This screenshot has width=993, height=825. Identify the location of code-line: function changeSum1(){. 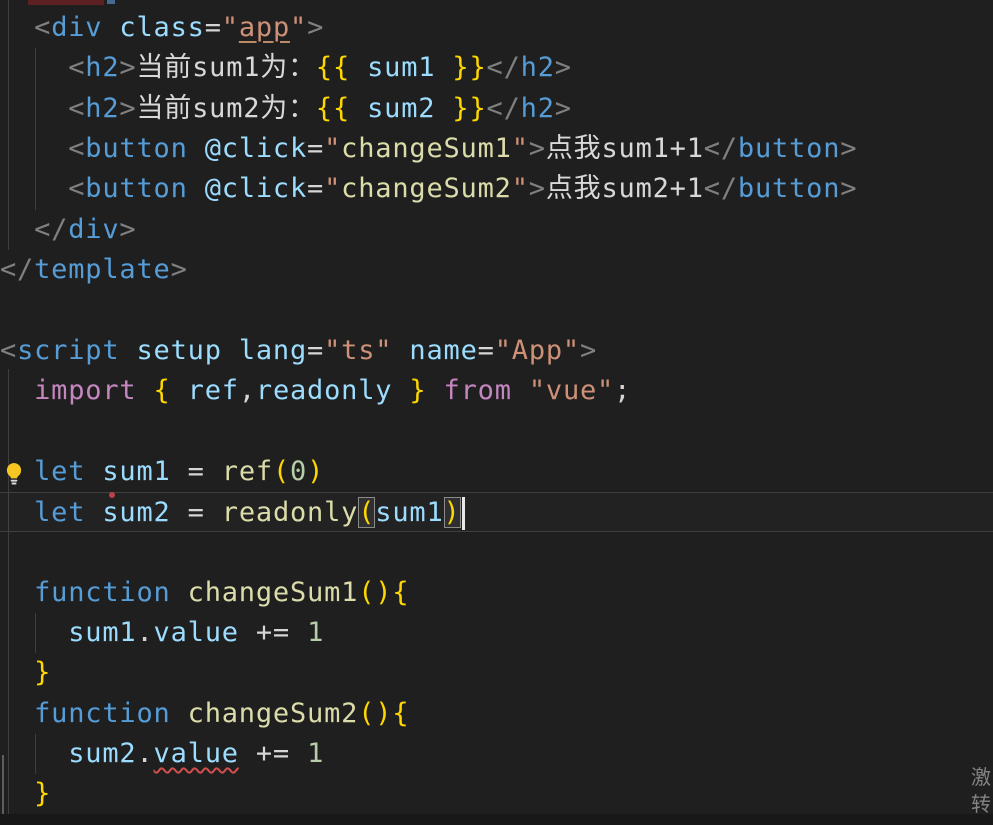
(496, 593).